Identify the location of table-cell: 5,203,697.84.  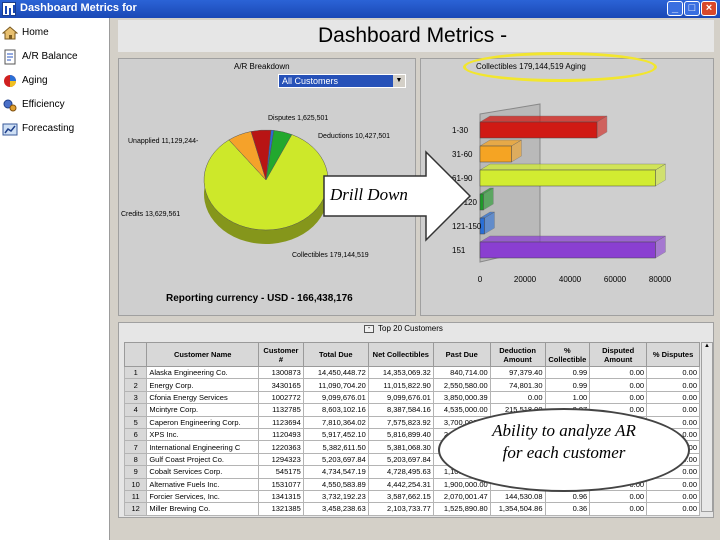
(400, 459).